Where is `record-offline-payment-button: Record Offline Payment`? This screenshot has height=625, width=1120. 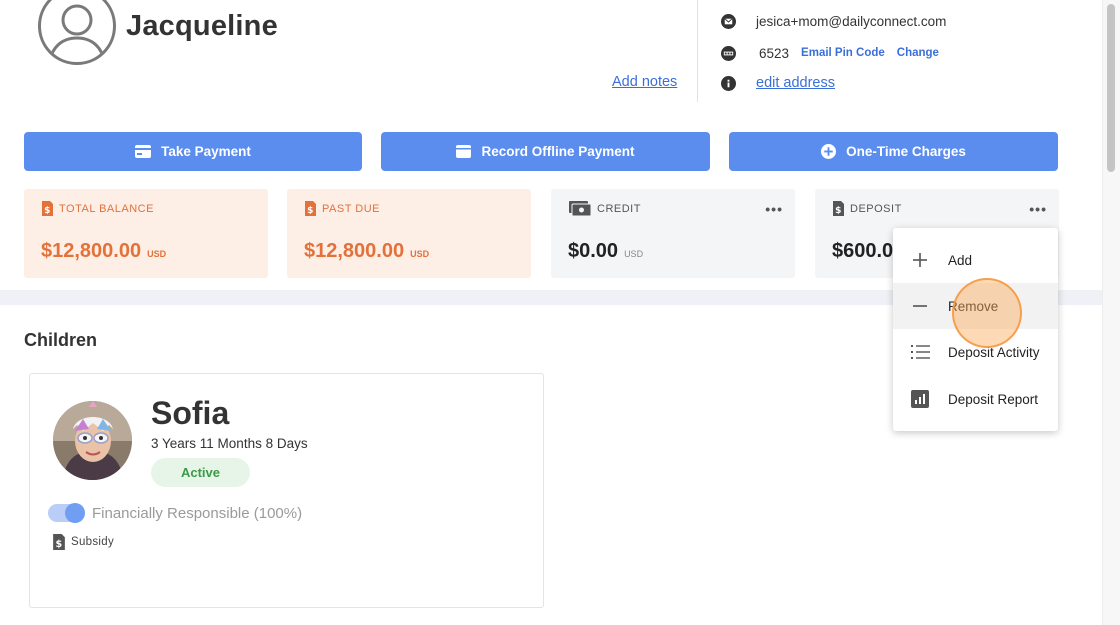
record-offline-payment-button: Record Offline Payment is located at coordinates (545, 151).